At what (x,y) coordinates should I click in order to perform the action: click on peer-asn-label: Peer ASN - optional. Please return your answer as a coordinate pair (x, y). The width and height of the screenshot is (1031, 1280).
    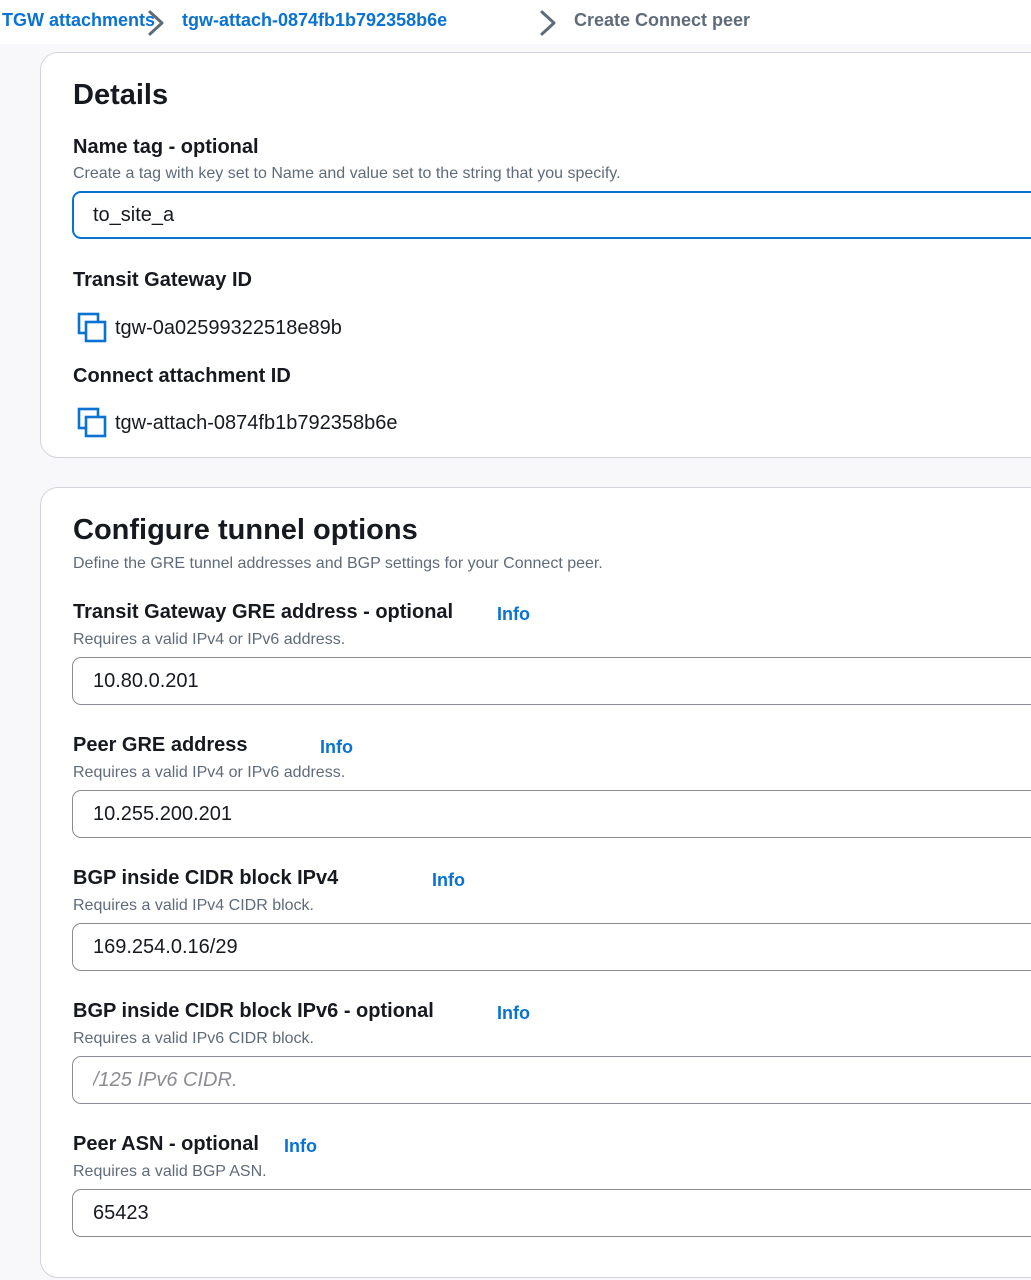
    Looking at the image, I should click on (166, 1144).